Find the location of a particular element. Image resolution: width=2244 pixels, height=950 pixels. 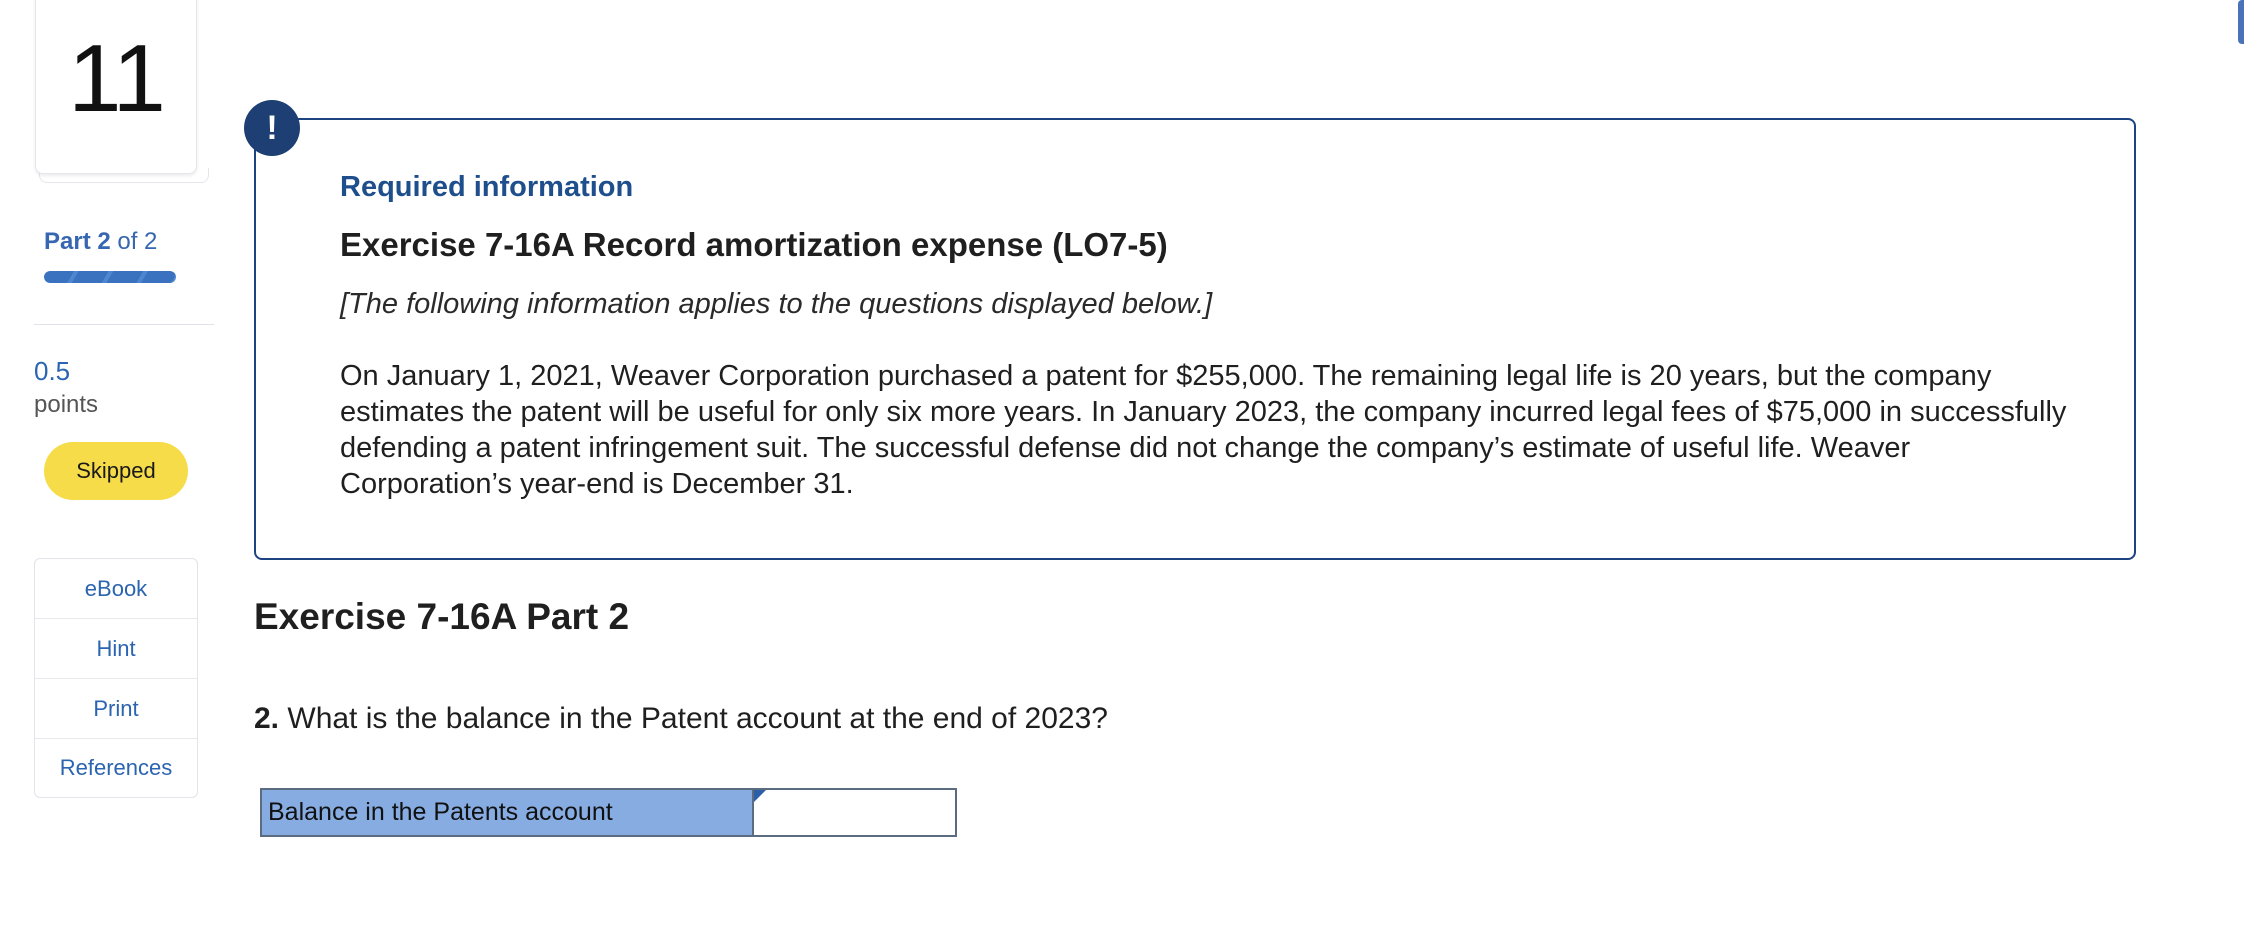

part-progress-fill is located at coordinates (110, 277).